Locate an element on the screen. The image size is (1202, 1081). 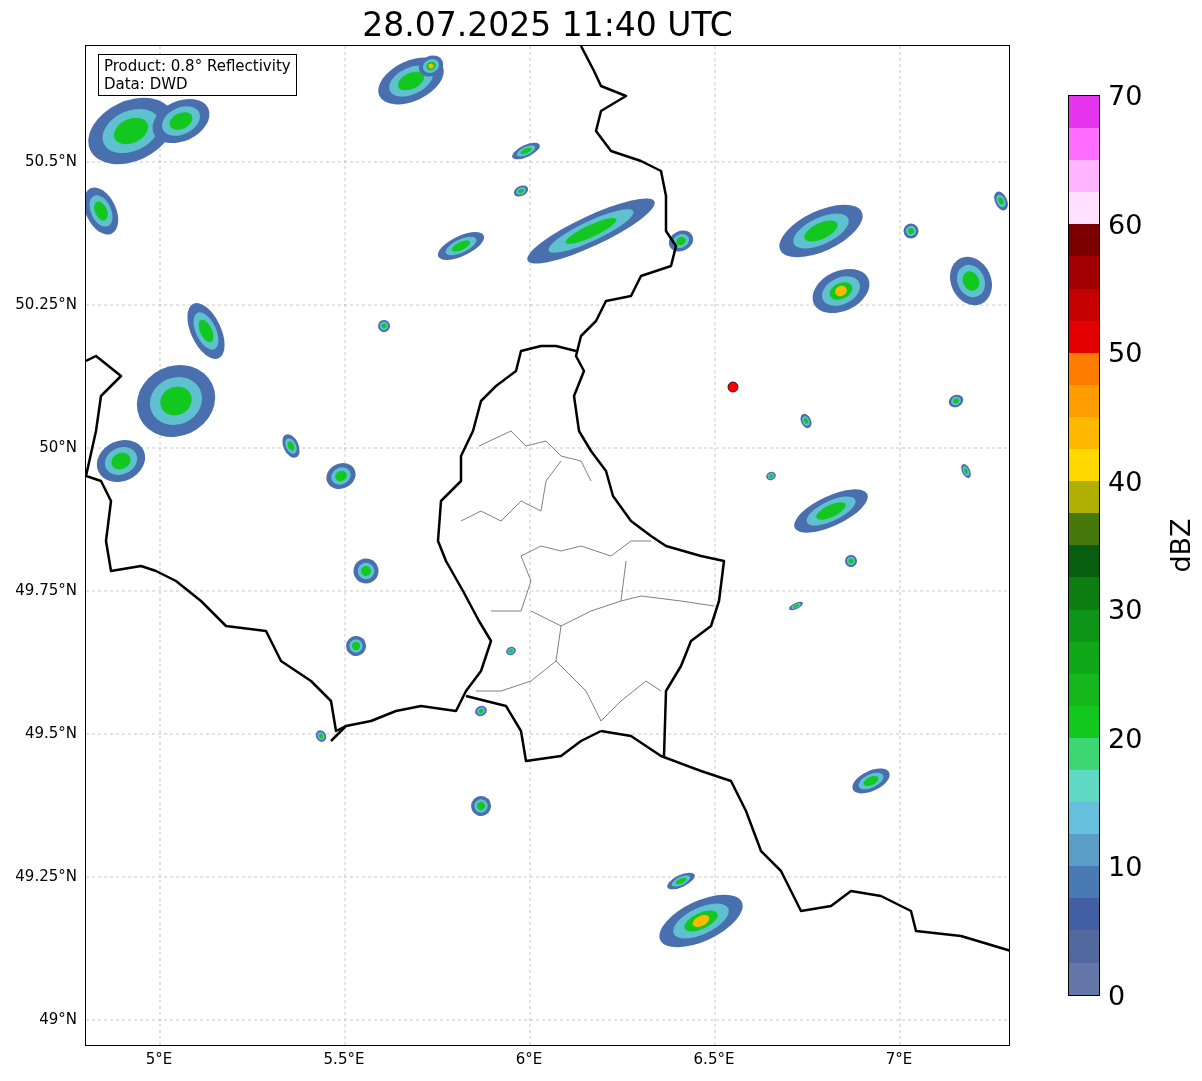
latitude-label: 49.5°N is located at coordinates (50, 733).